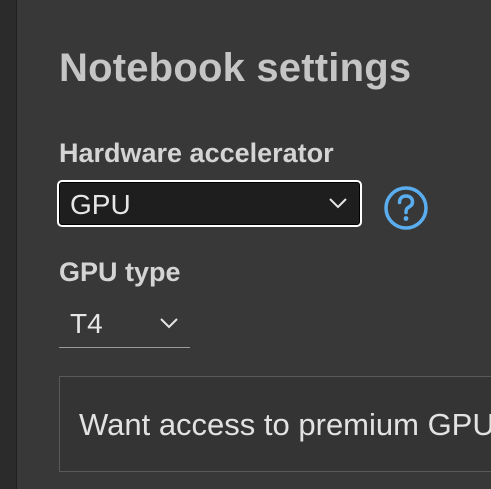  Describe the element at coordinates (86, 323) in the screenshot. I see `gpu-type-value: T4` at that location.